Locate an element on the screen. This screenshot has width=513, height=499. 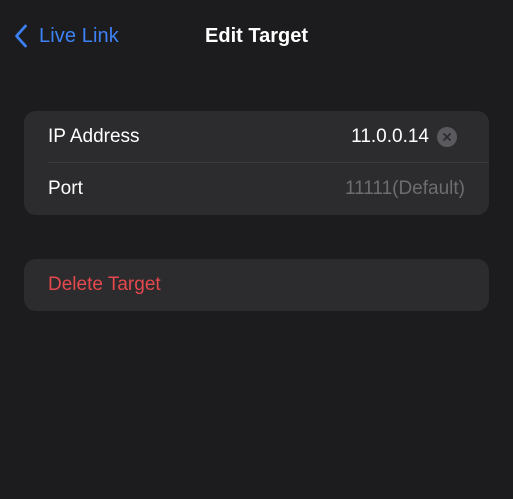
delete-group: Delete Target is located at coordinates (256, 285).